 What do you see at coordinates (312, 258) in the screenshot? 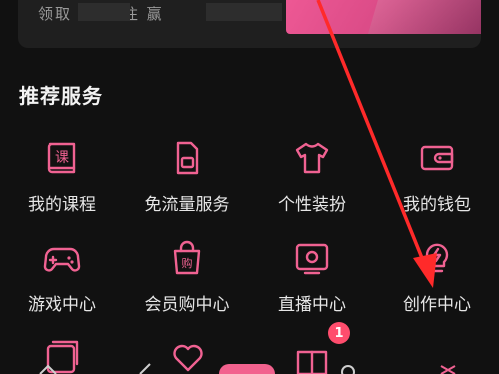
I see `tv-live-icon` at bounding box center [312, 258].